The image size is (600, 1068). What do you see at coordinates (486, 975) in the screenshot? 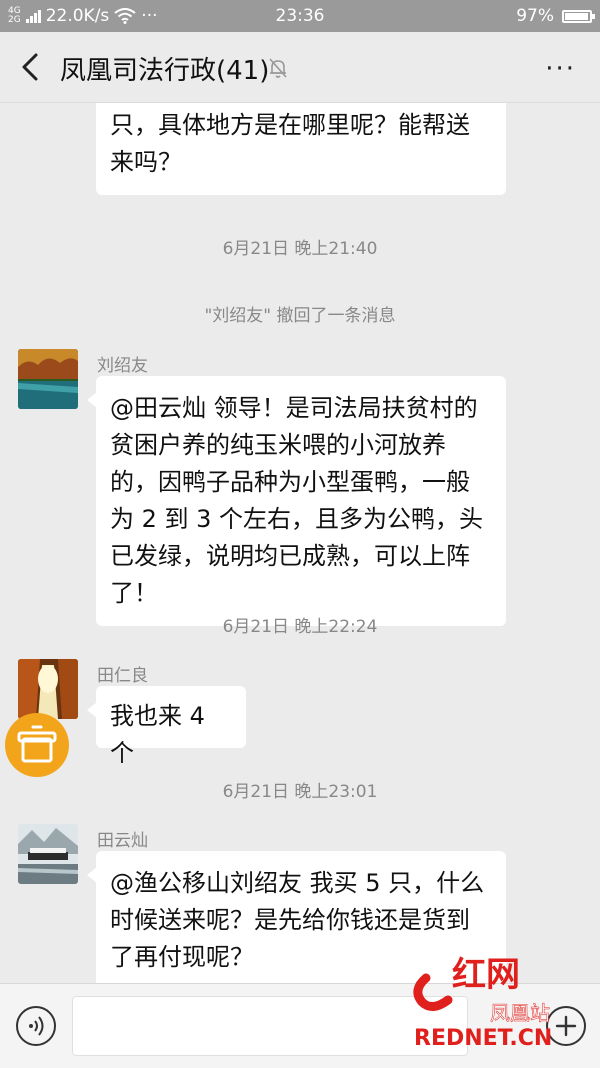
I see `watermark-brand: 红网` at bounding box center [486, 975].